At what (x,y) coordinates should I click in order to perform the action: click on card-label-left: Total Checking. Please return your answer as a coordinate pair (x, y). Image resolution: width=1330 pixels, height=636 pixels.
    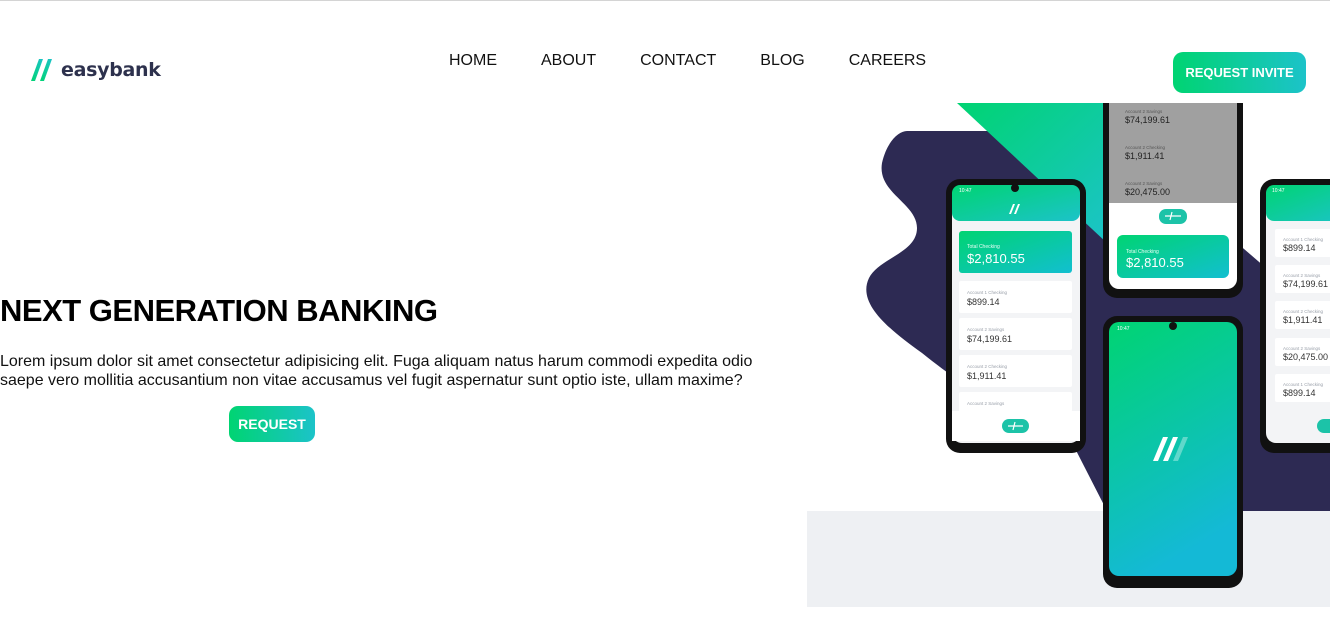
    Looking at the image, I should click on (983, 247).